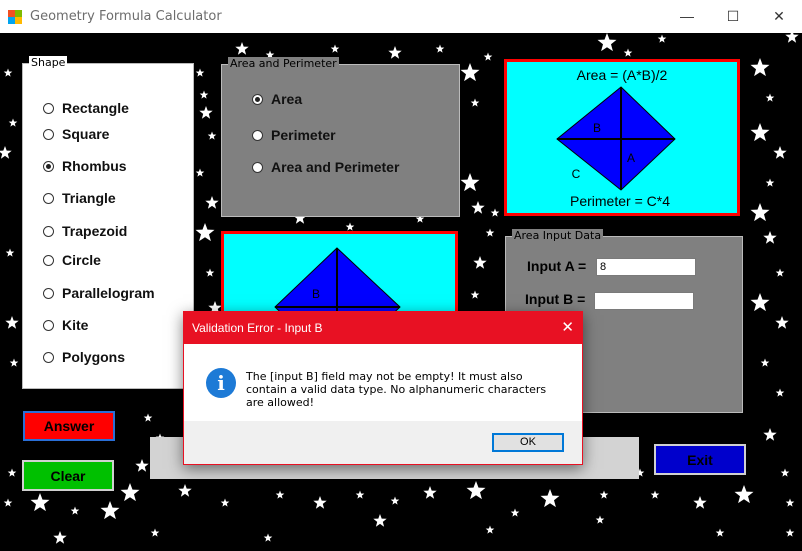 This screenshot has height=551, width=802. I want to click on input-data-groupbox-title: Area Input Data, so click(558, 235).